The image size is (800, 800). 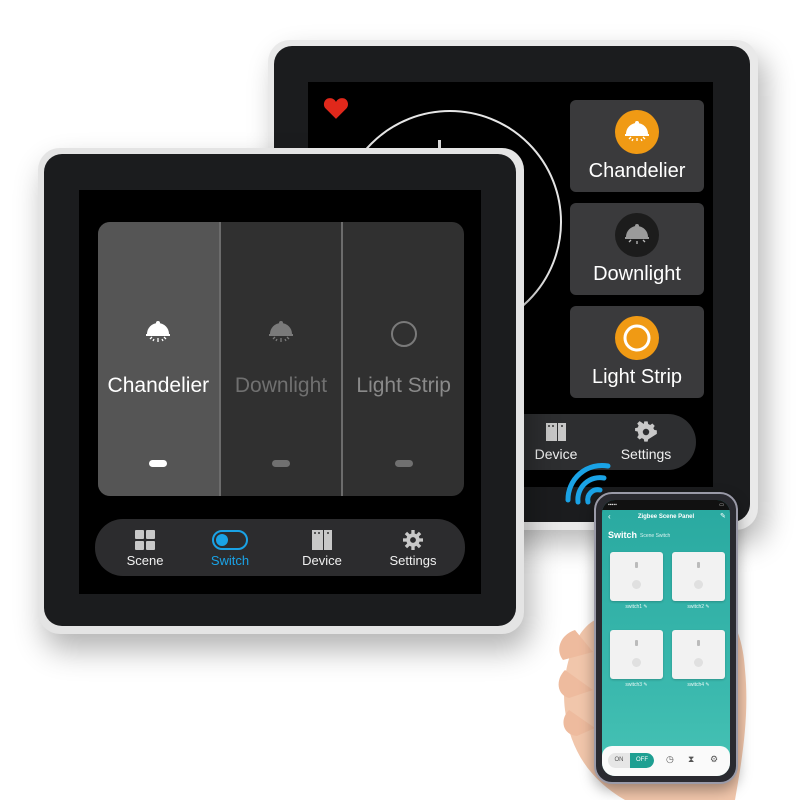 What do you see at coordinates (322, 560) in the screenshot?
I see `nav-label: Device` at bounding box center [322, 560].